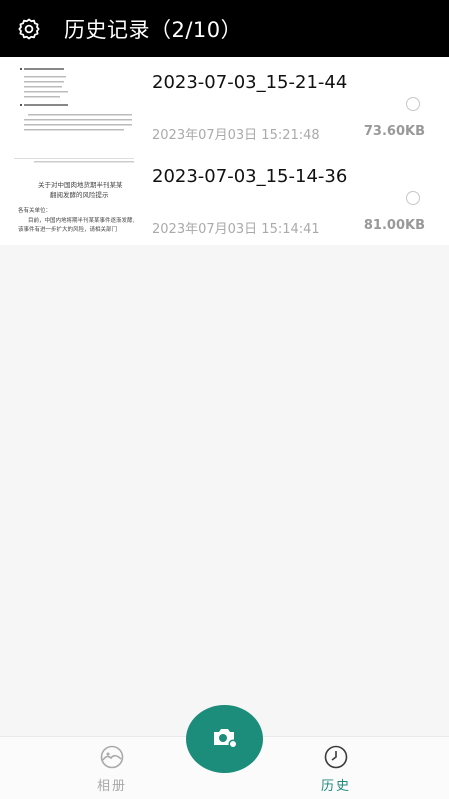  Describe the element at coordinates (153, 29) in the screenshot. I see `page-title: 历史记录（2/10）` at that location.